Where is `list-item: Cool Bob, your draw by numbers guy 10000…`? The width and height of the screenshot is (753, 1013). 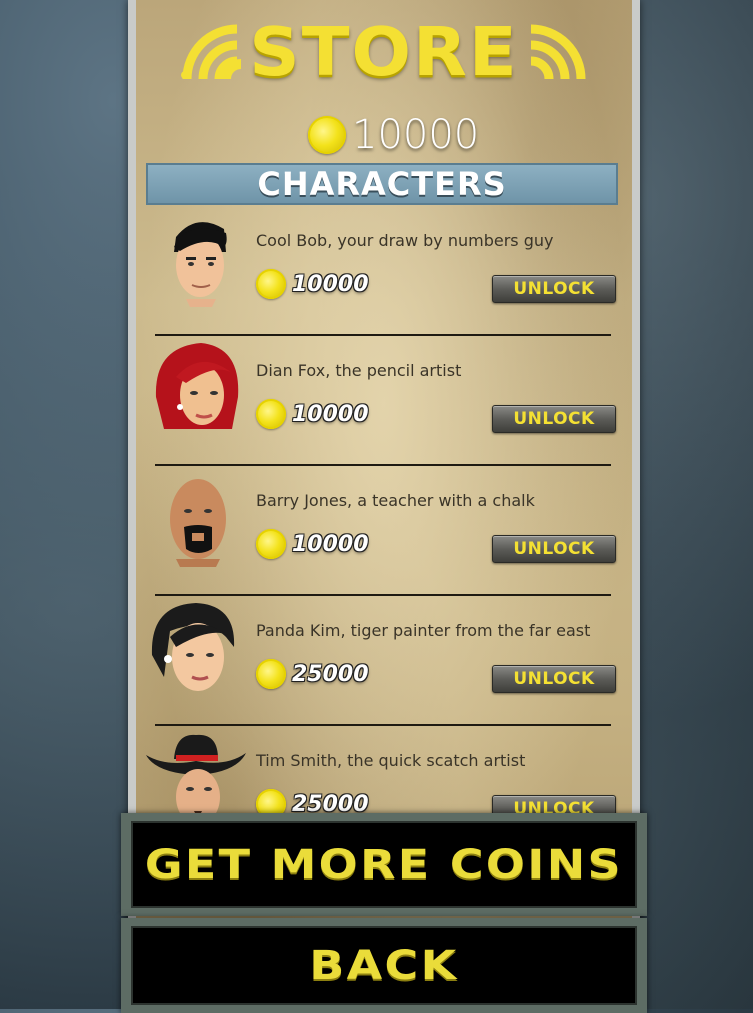 list-item: Cool Bob, your draw by numbers guy 10000… is located at coordinates (384, 270).